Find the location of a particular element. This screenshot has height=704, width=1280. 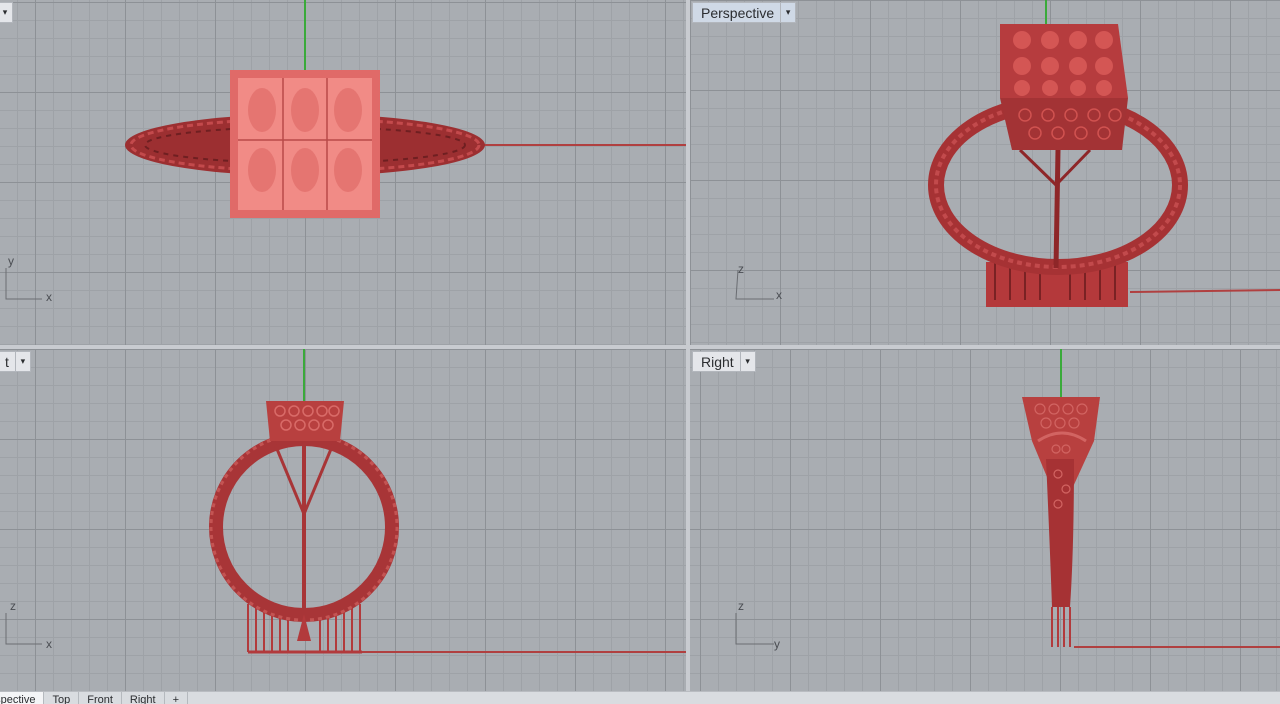

viewport-perspective-tab: Perspective ▾ is located at coordinates (744, 12).